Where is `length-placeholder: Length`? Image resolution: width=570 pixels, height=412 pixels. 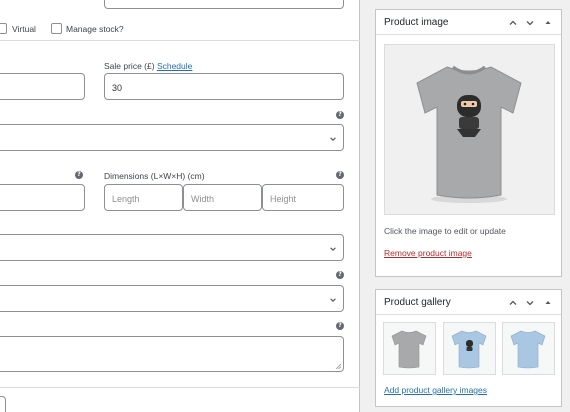 length-placeholder: Length is located at coordinates (126, 199).